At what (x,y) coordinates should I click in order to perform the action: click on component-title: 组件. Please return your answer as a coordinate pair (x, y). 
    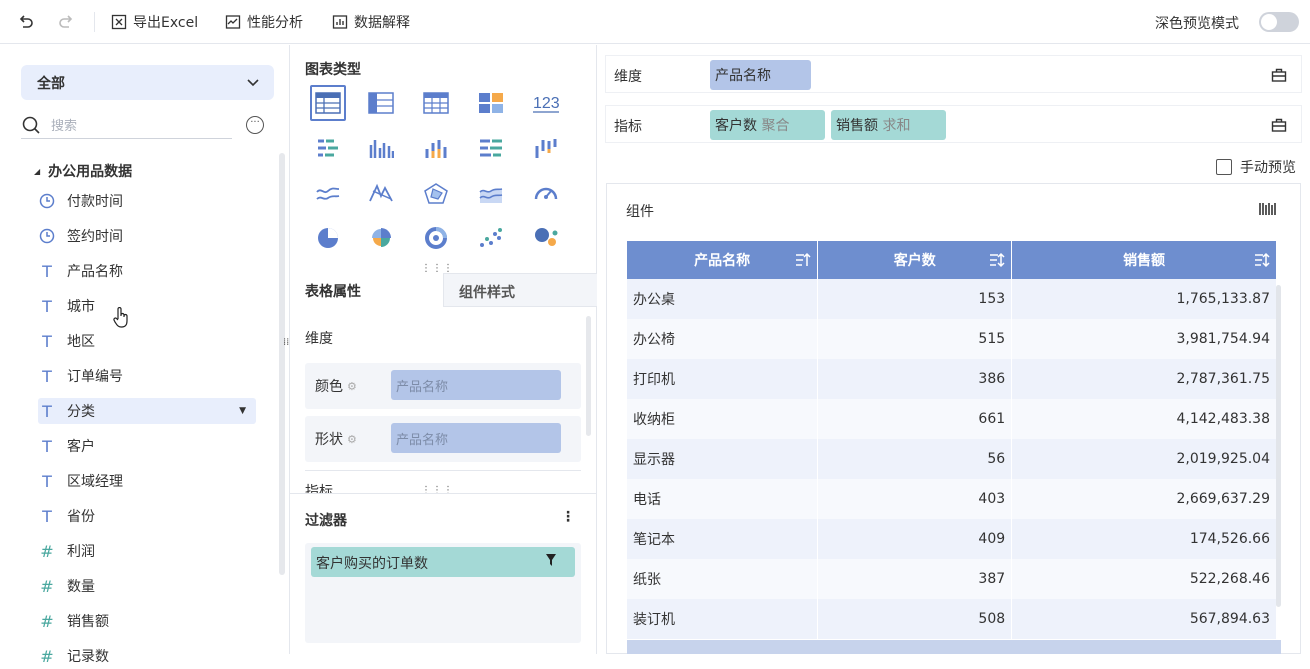
    Looking at the image, I should click on (640, 212).